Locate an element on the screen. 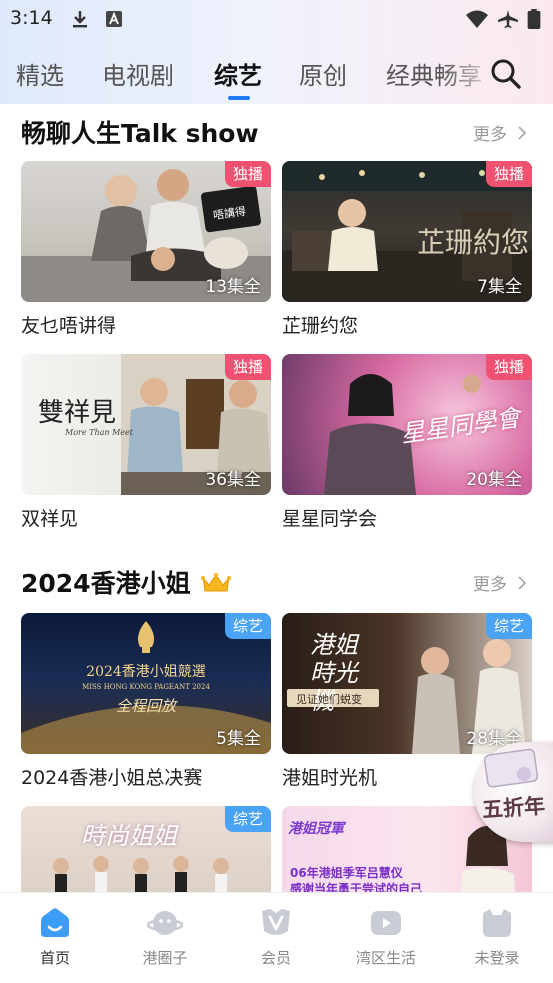 The height and width of the screenshot is (983, 553). tab-tv-series: 电视剧 is located at coordinates (138, 73).